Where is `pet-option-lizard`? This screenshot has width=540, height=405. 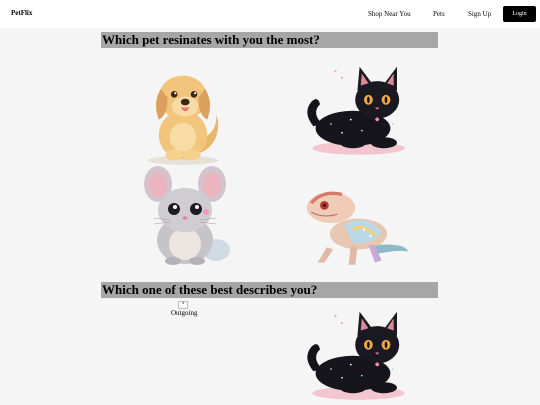
pet-option-lizard is located at coordinates (353, 223).